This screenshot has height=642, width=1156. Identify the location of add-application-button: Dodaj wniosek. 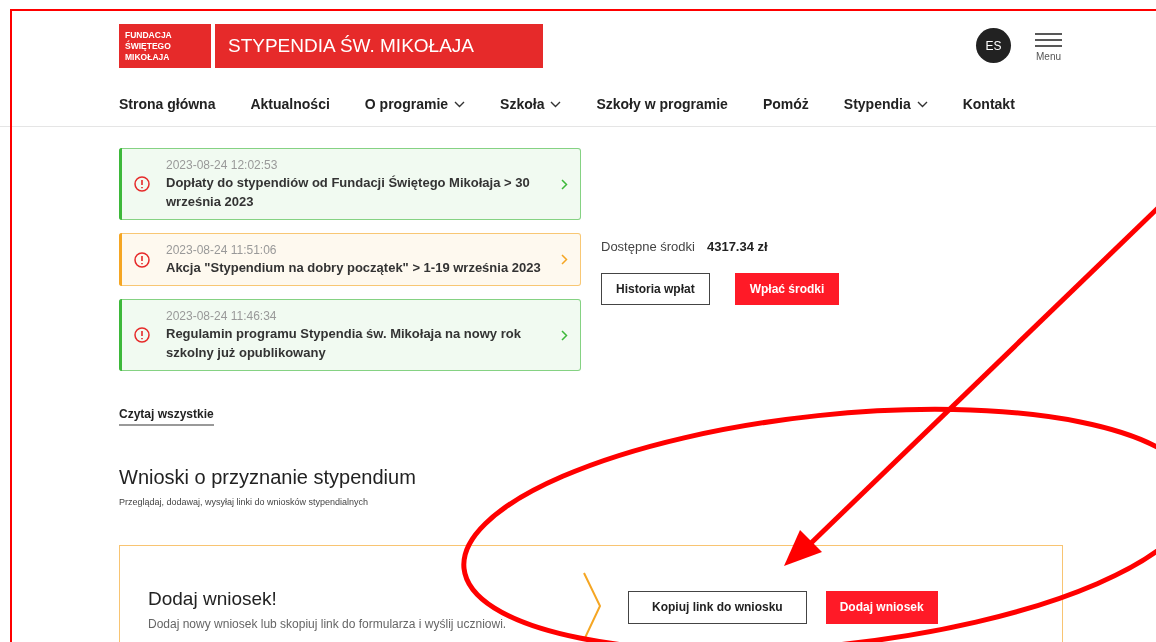
(881, 607).